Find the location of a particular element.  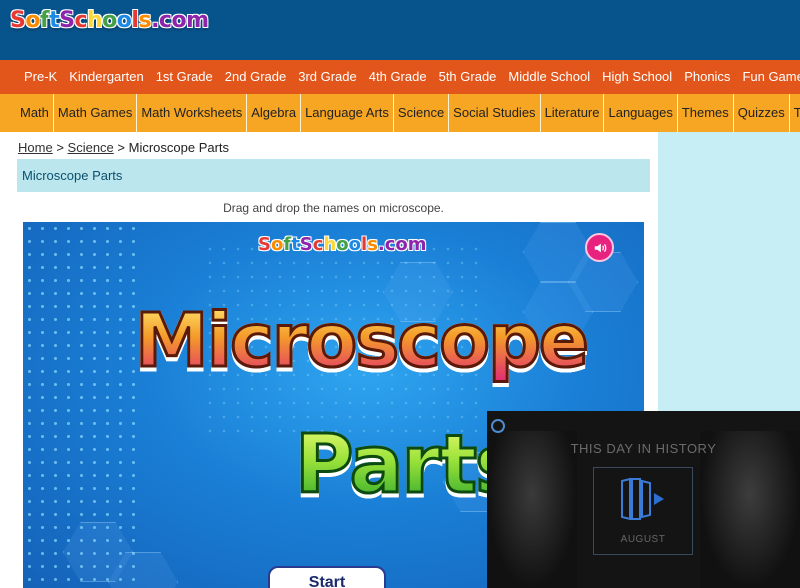

page-title: Microscope Parts is located at coordinates (72, 175).